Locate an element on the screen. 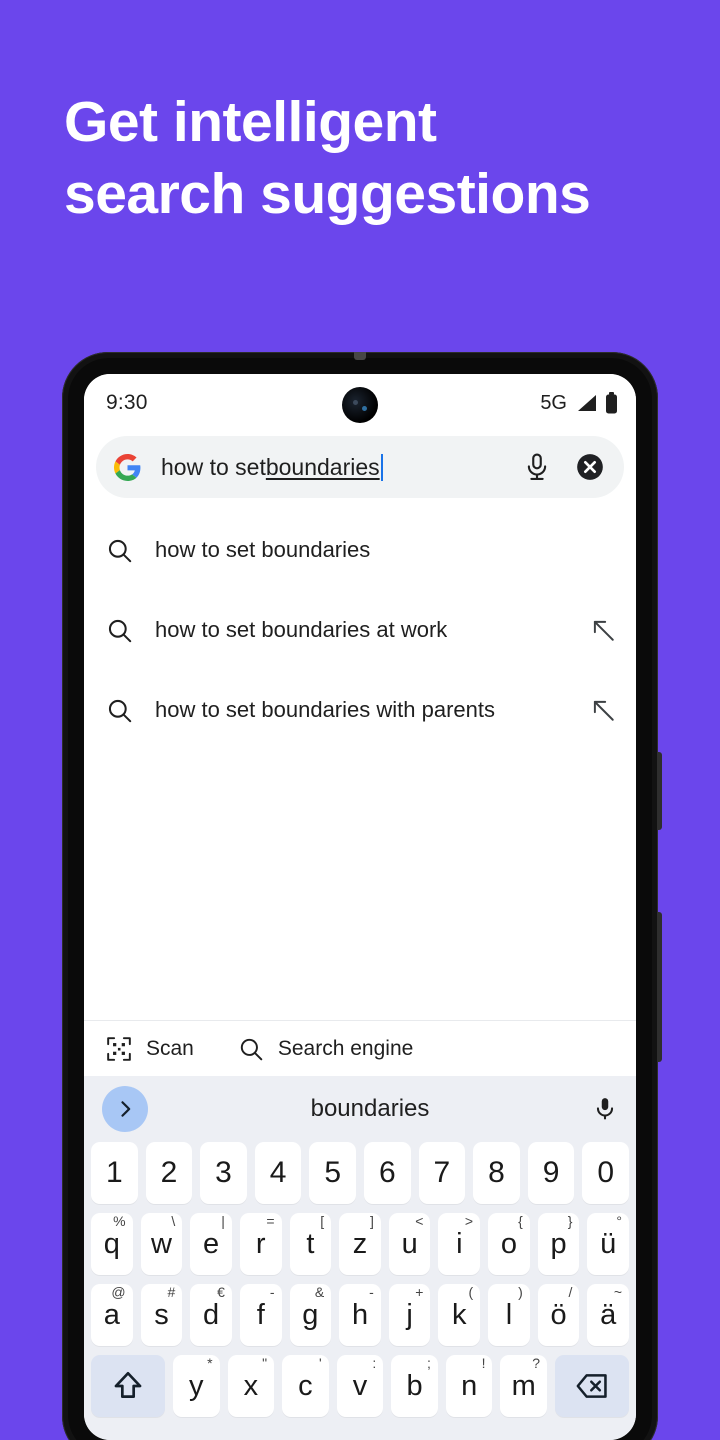 The image size is (720, 1440). key-7: 7 is located at coordinates (442, 1173).